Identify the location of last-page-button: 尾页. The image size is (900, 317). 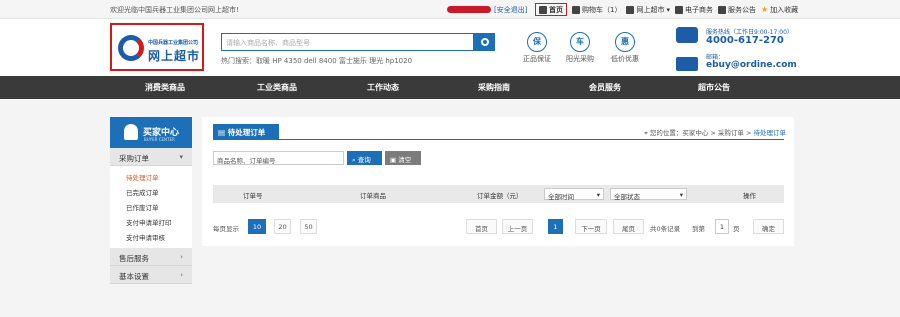
(628, 226).